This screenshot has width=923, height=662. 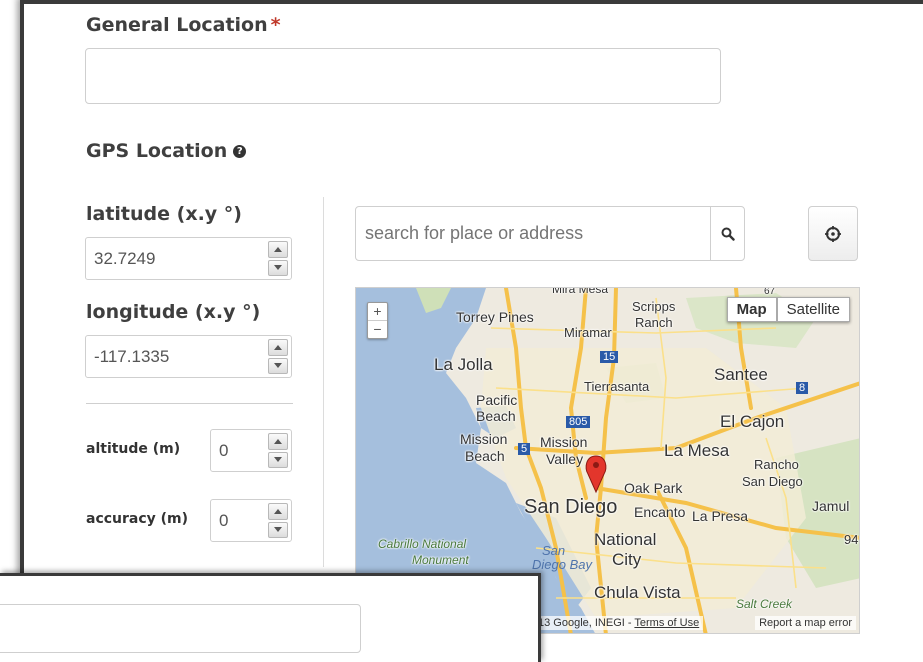 I want to click on map-type-toggle: Map Satellite, so click(x=788, y=309).